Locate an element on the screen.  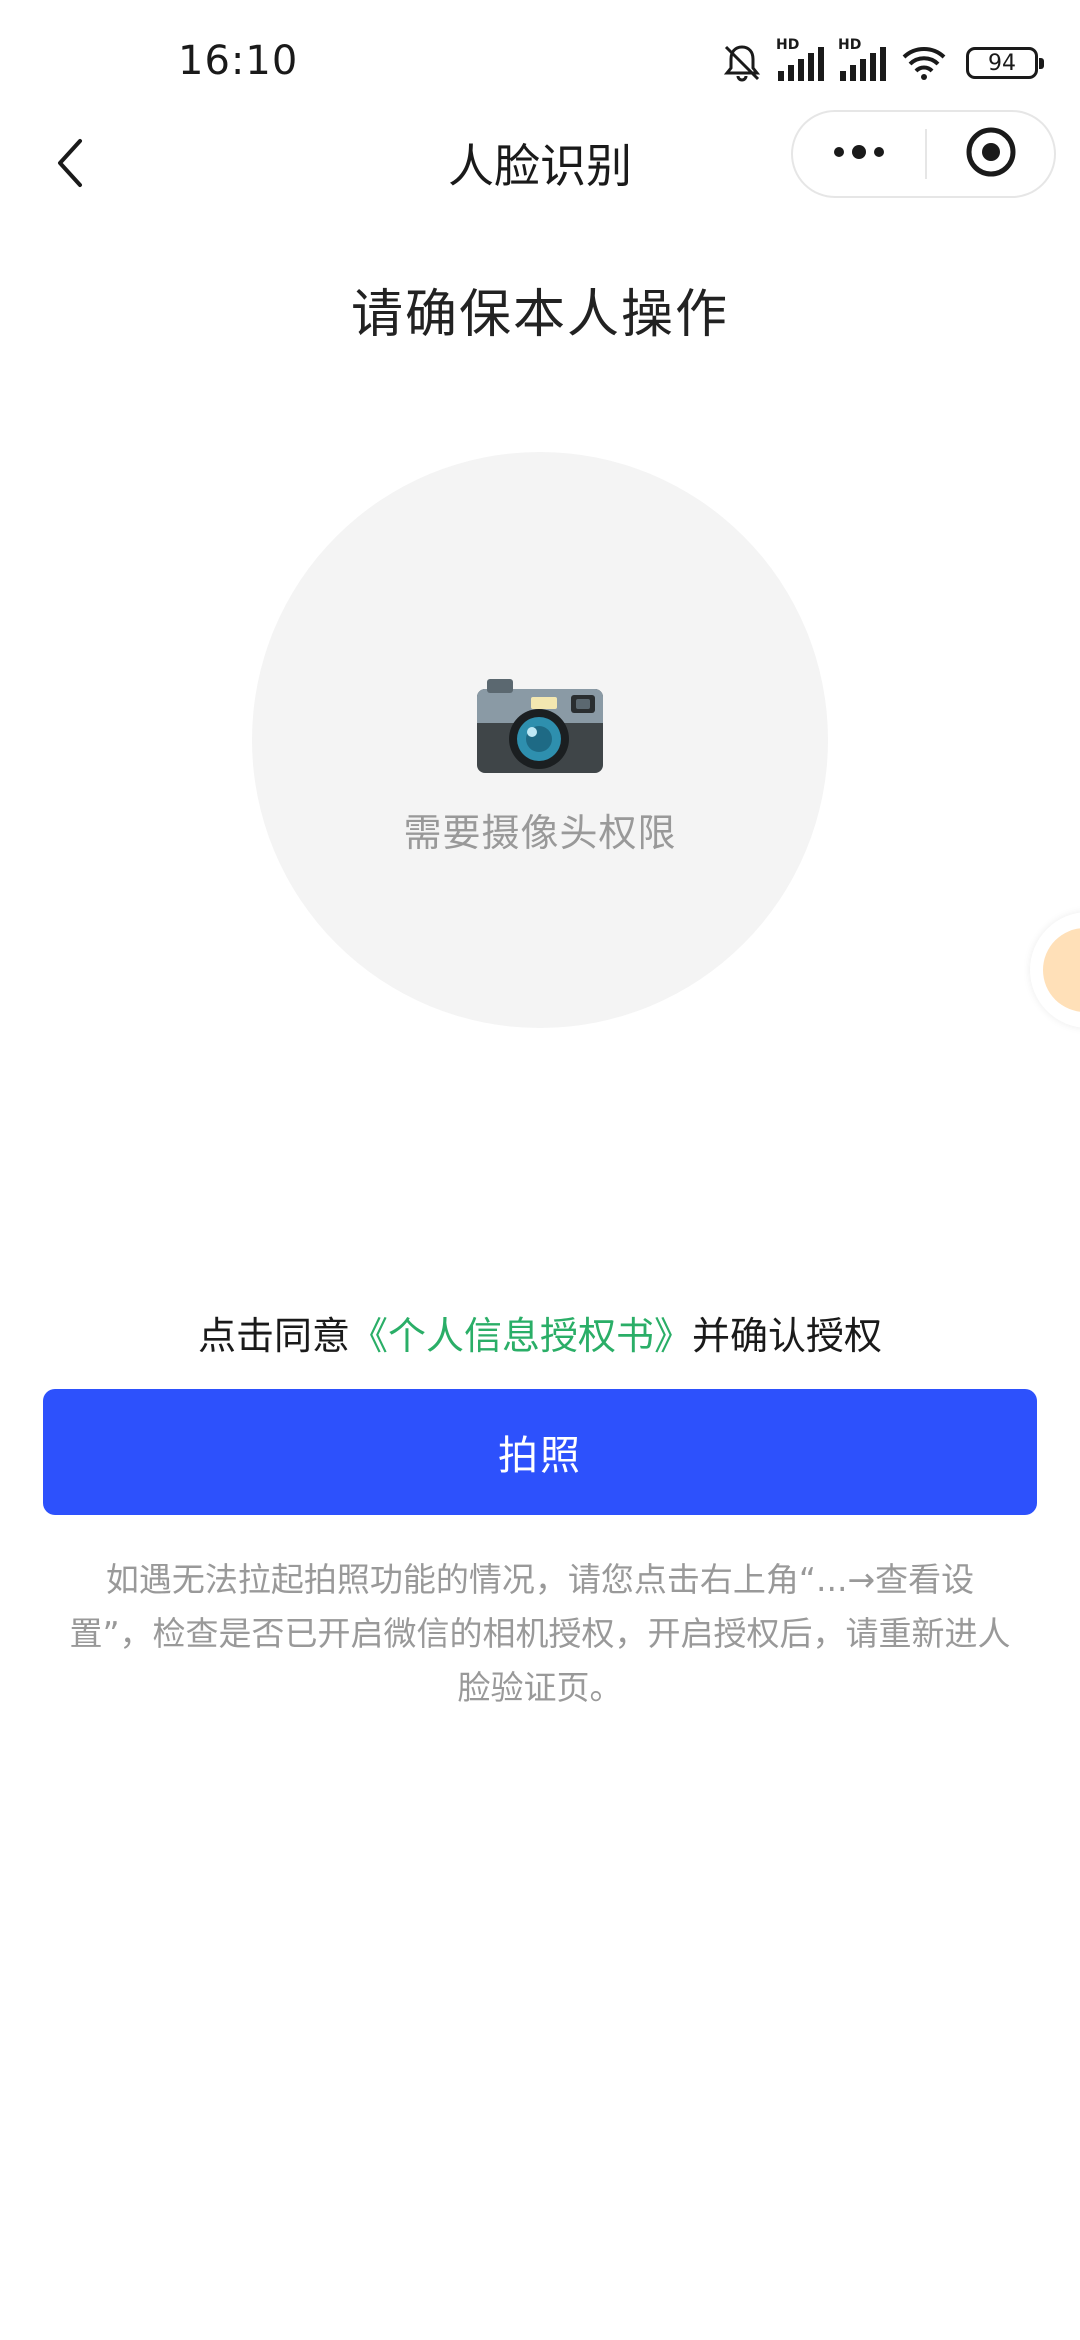
floating-widget-icon is located at coordinates (1061, 970).